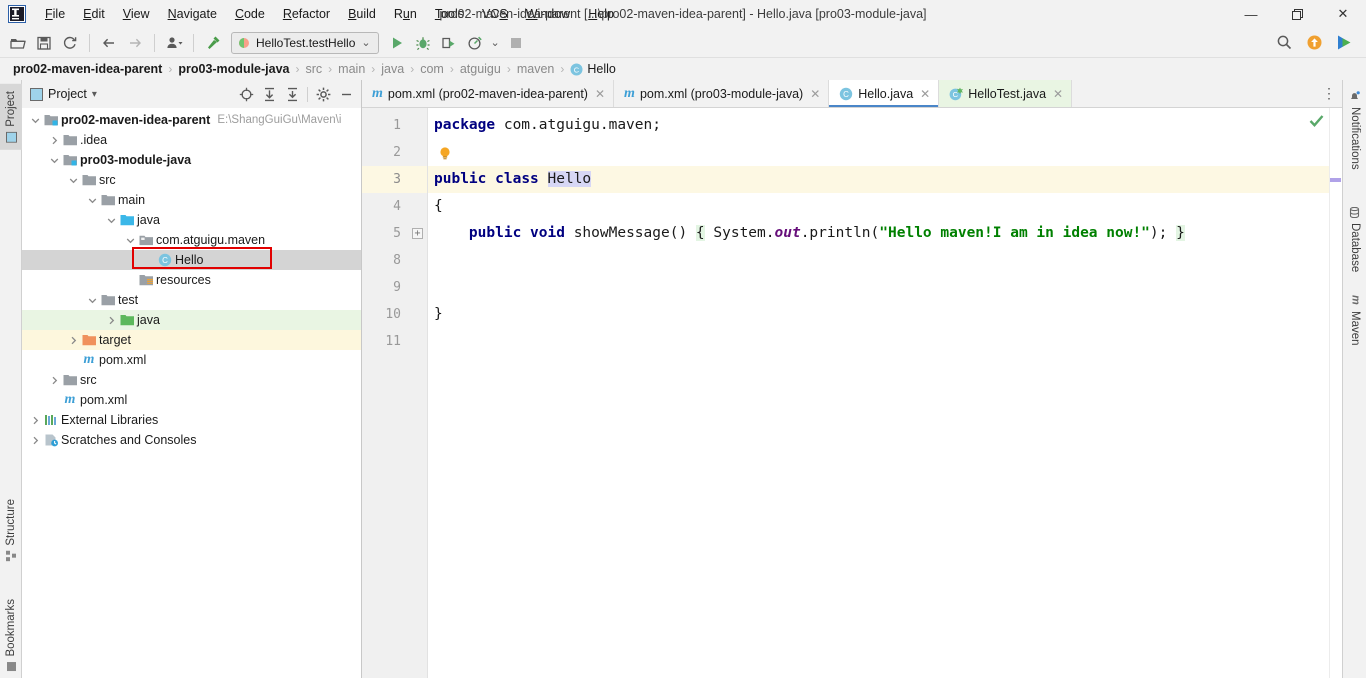  What do you see at coordinates (11, 117) in the screenshot?
I see `sidebar-item-project: Project` at bounding box center [11, 117].